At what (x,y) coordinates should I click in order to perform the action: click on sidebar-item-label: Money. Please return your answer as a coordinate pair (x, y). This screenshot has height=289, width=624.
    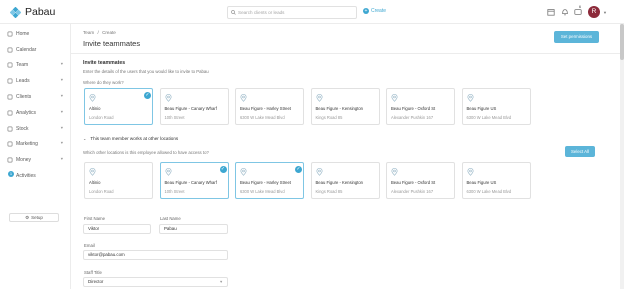
    Looking at the image, I should click on (24, 160).